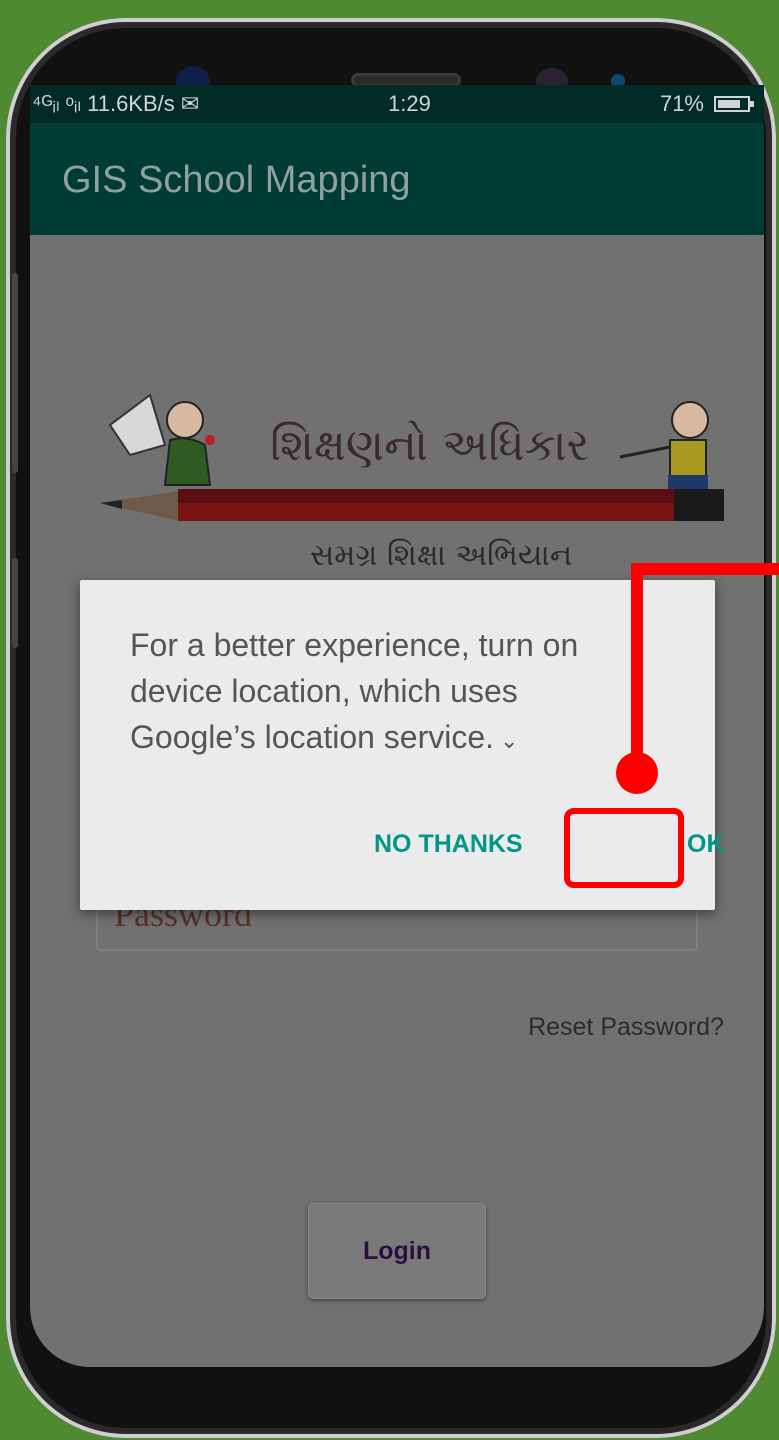 The image size is (779, 1440). I want to click on app-bar: GIS School Mapping, so click(397, 179).